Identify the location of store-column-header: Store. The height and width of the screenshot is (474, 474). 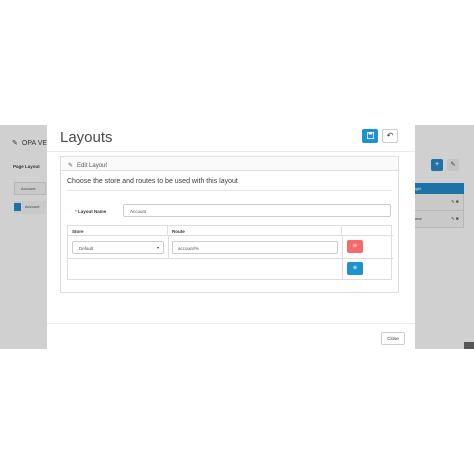
(118, 231).